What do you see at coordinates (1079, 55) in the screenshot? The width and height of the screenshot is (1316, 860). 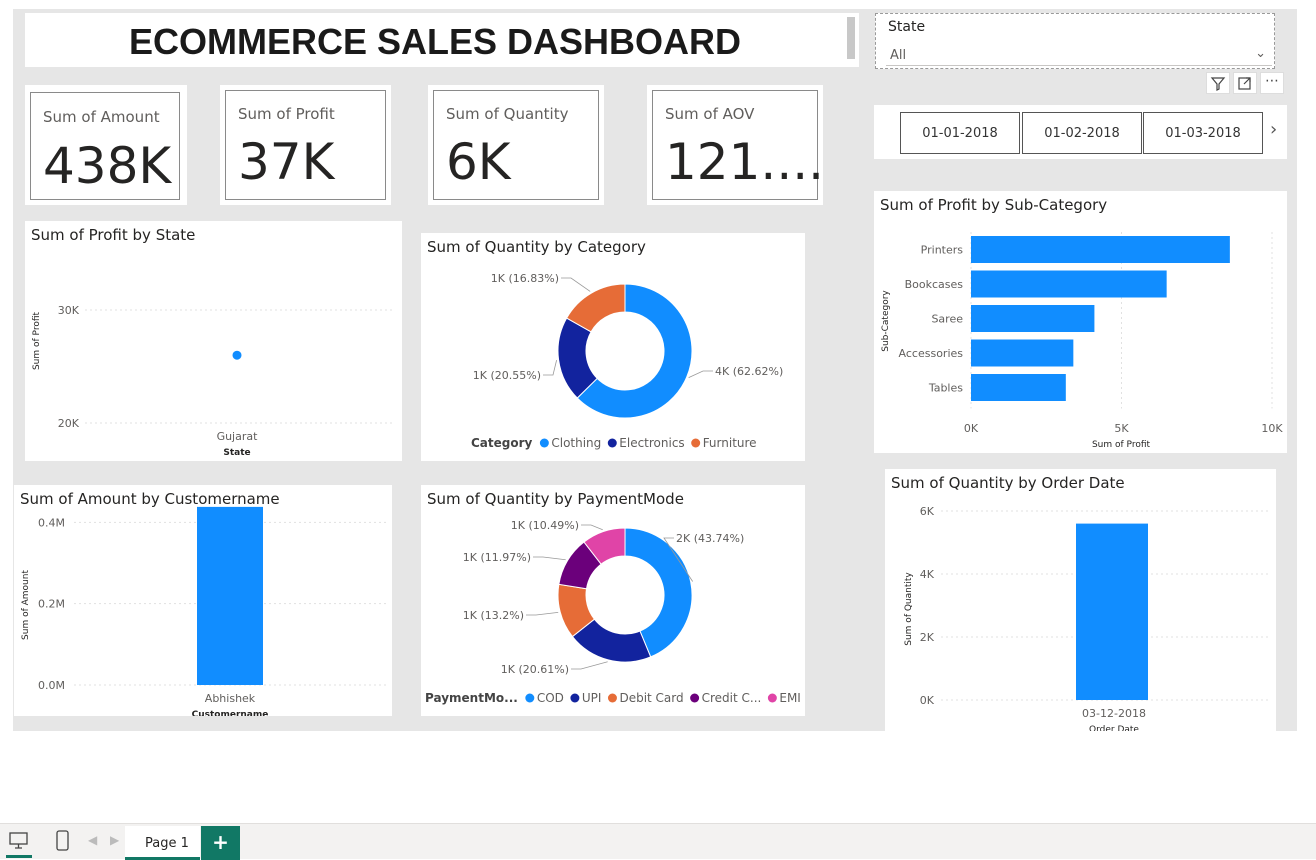 I see `slicer-dropdown: All ⌄` at bounding box center [1079, 55].